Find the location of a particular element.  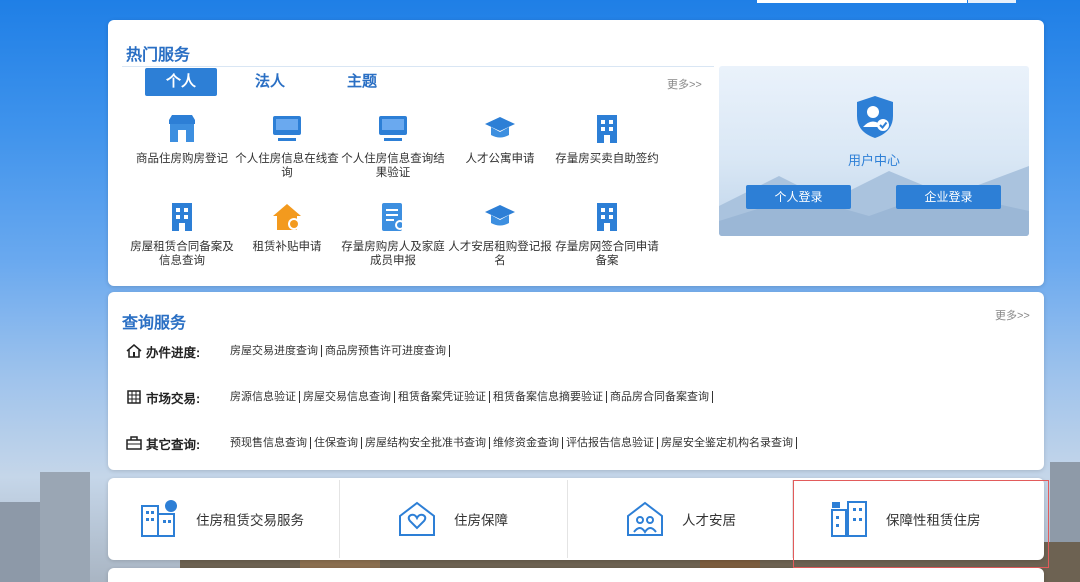

service-item: 存量房购房人及家庭成员申报 is located at coordinates (393, 234).